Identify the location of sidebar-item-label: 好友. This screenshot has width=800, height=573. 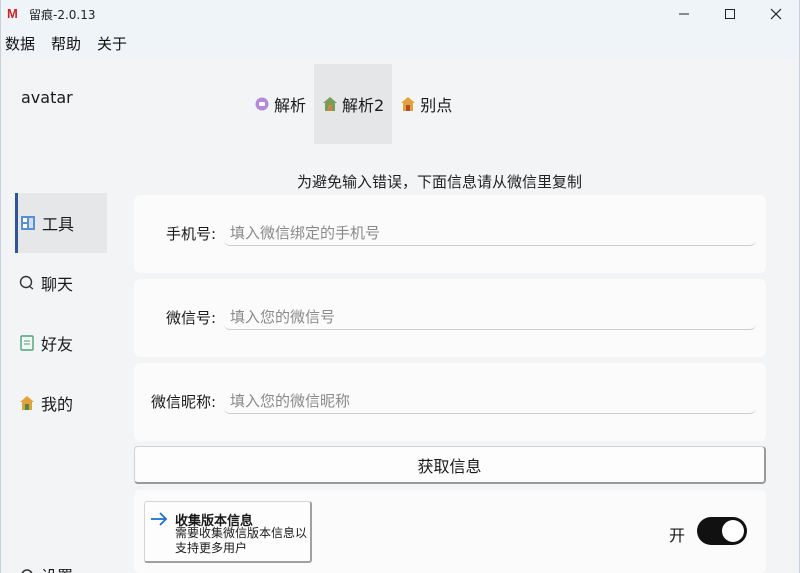
(57, 344).